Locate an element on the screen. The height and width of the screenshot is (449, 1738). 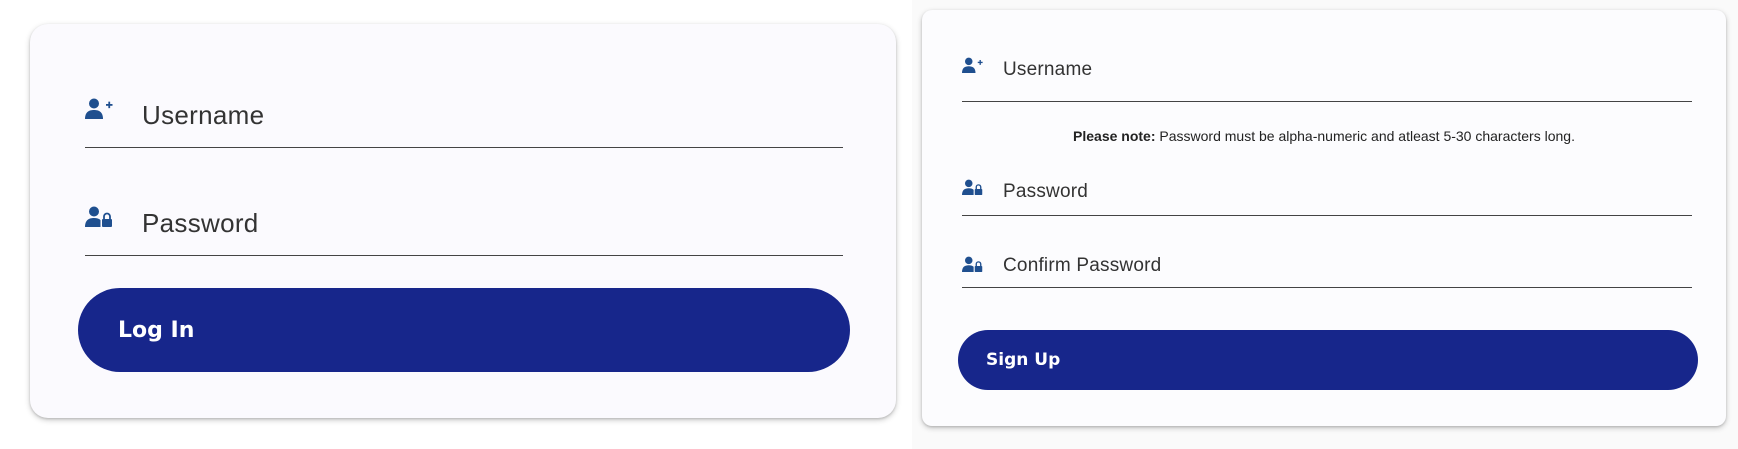
login-password-label: Password is located at coordinates (200, 223).